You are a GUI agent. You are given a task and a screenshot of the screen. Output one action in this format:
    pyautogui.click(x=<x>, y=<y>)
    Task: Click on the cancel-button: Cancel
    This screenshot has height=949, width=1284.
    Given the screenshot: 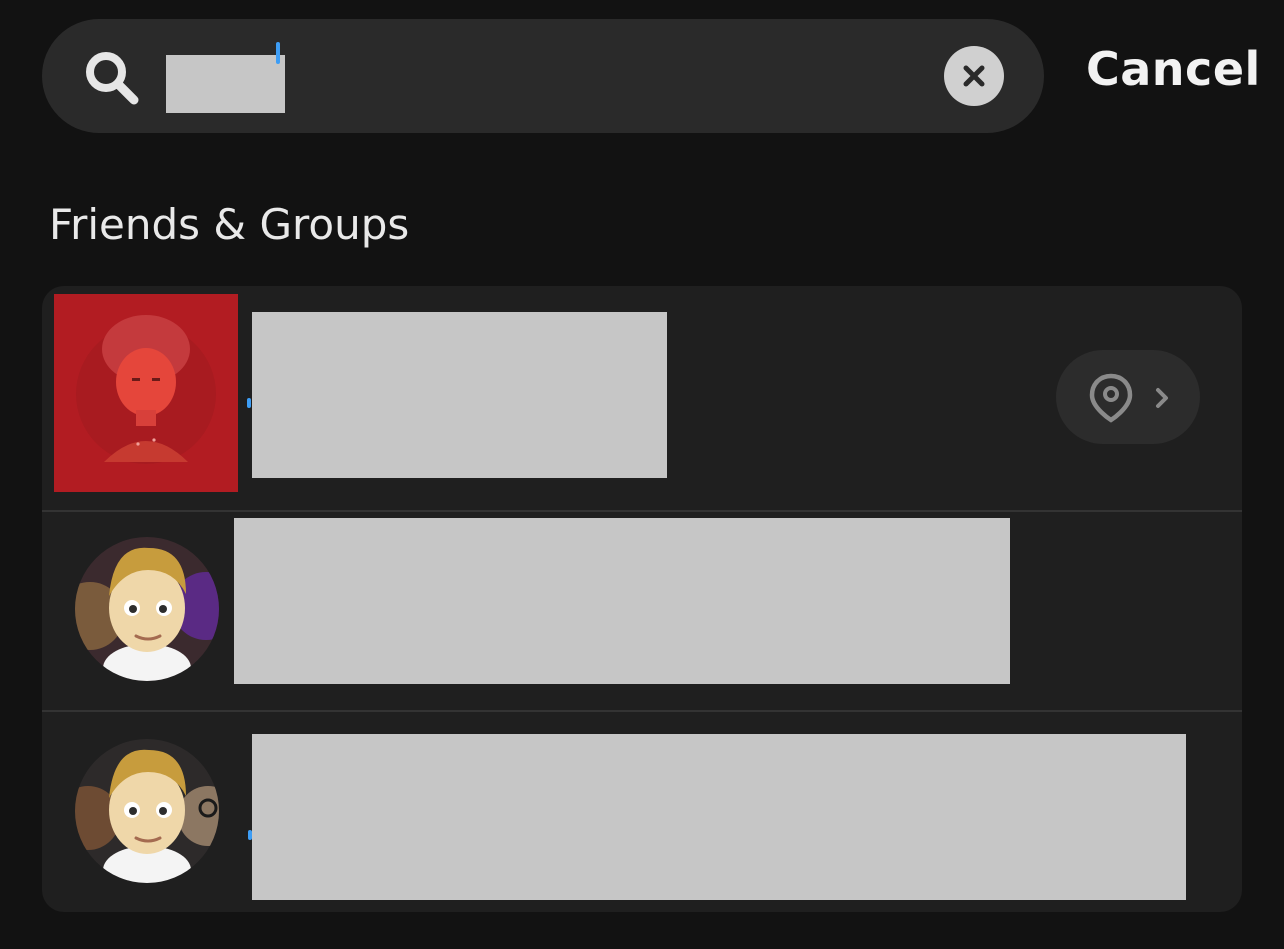 What is the action you would take?
    pyautogui.click(x=1173, y=69)
    